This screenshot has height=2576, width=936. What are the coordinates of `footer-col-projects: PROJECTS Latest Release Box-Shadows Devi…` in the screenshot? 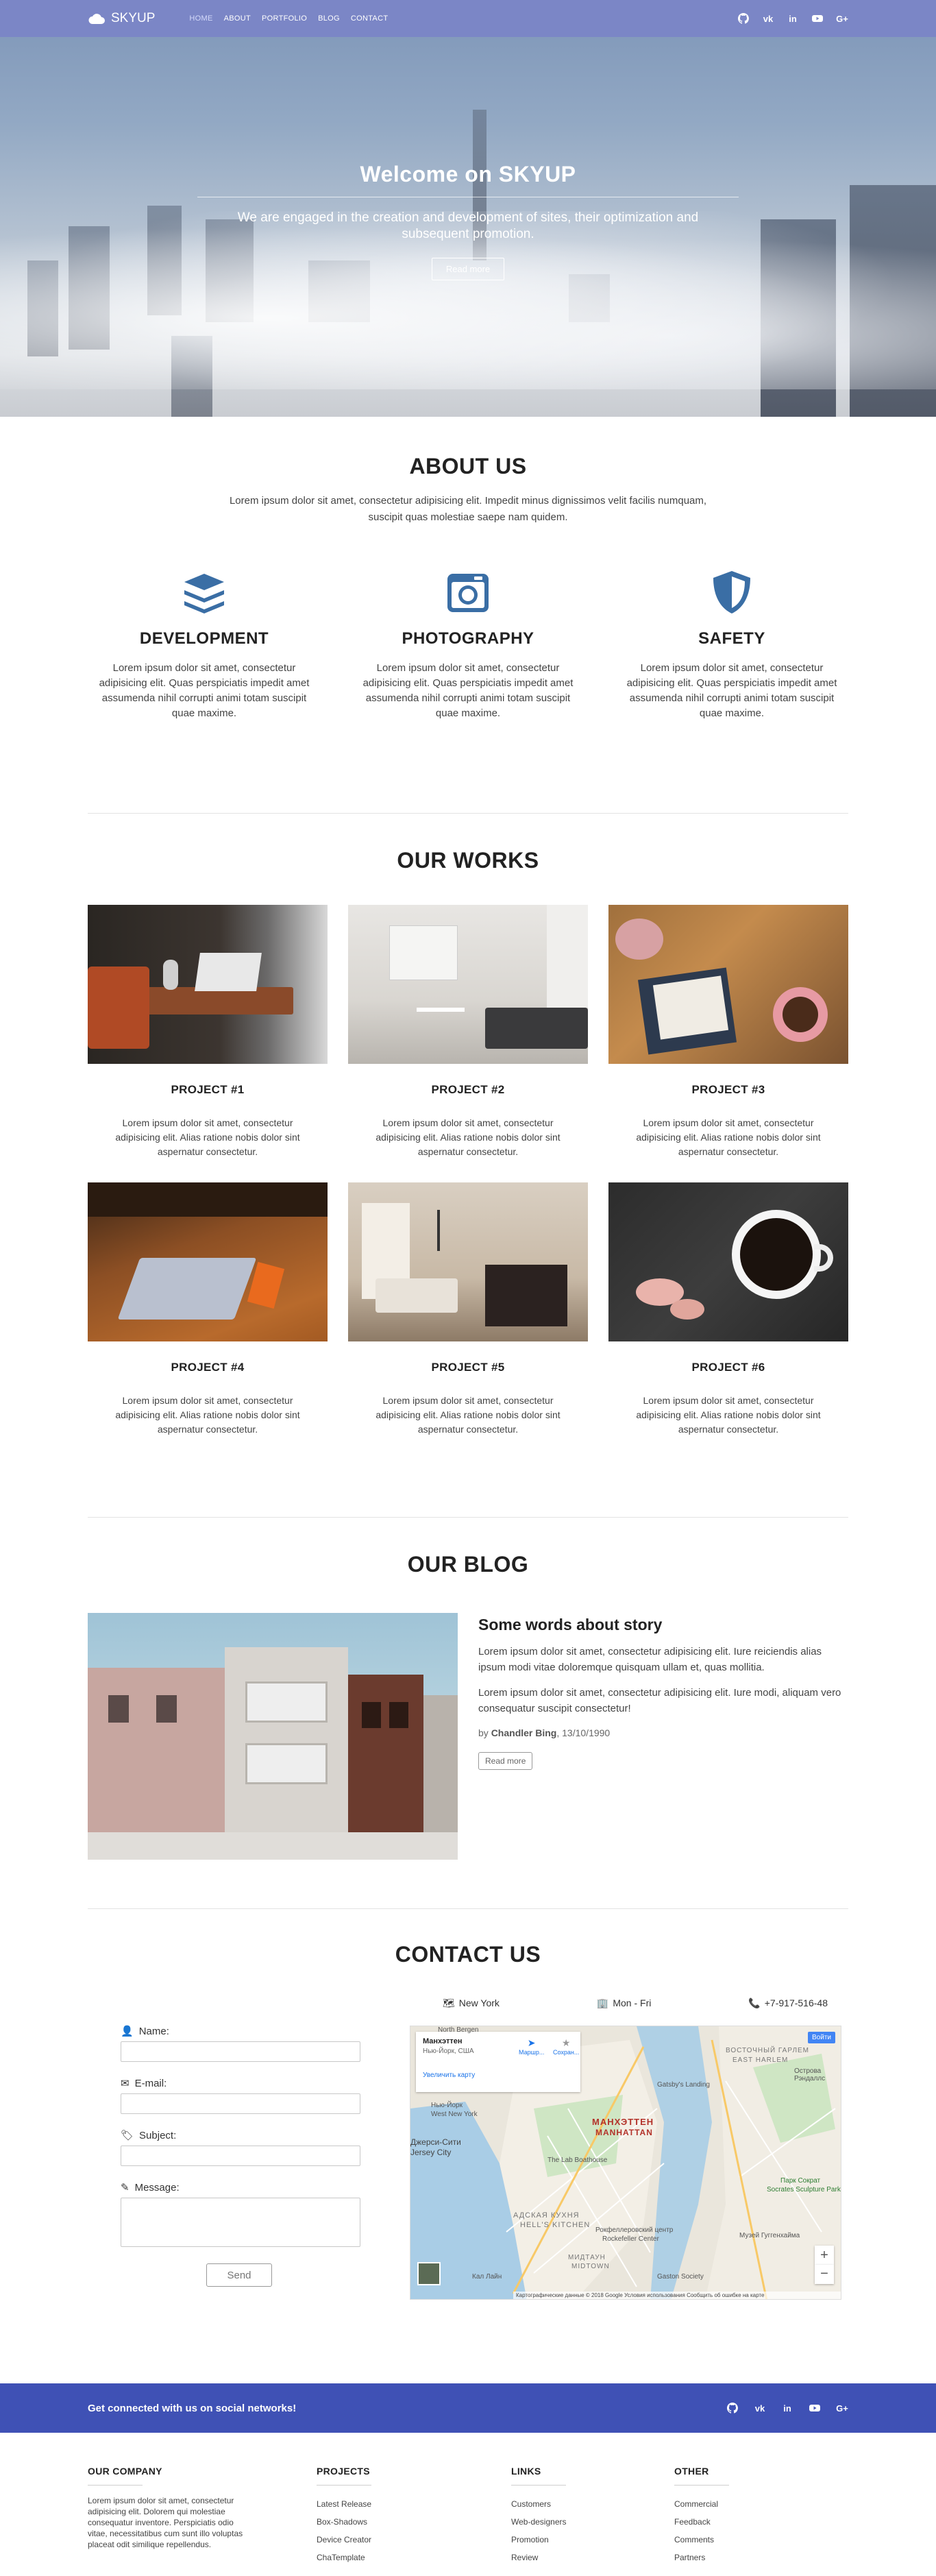 It's located at (414, 2516).